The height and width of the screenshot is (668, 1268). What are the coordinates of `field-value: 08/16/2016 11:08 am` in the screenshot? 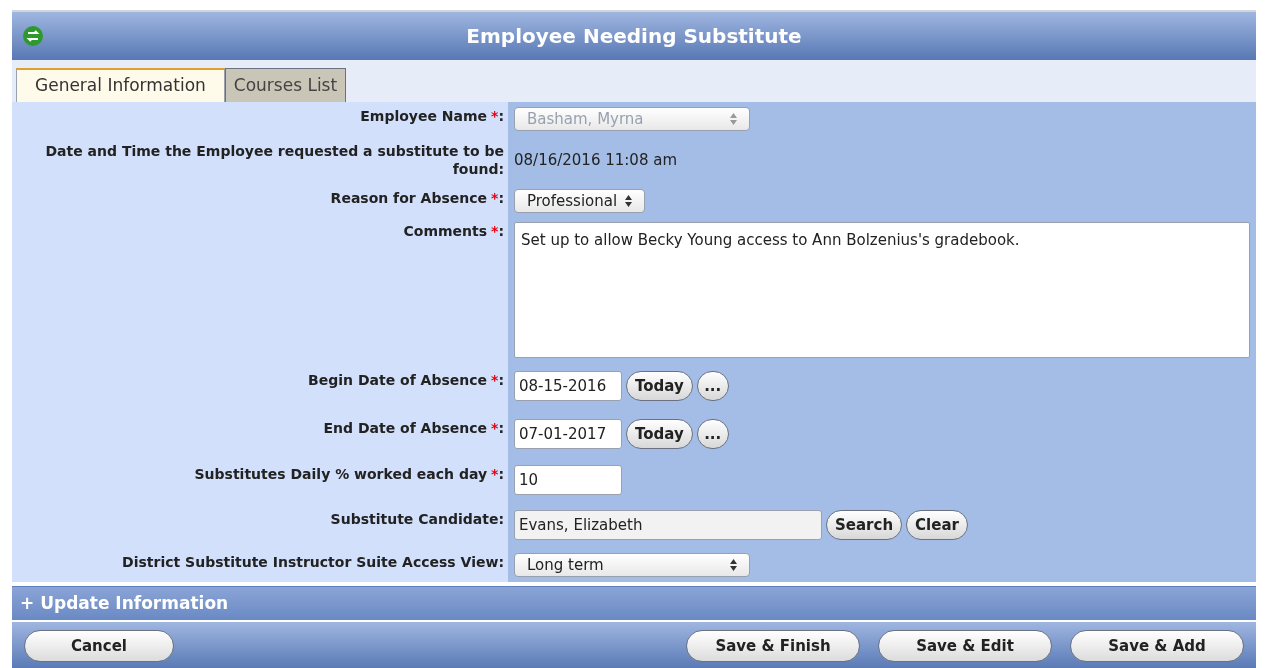 It's located at (596, 160).